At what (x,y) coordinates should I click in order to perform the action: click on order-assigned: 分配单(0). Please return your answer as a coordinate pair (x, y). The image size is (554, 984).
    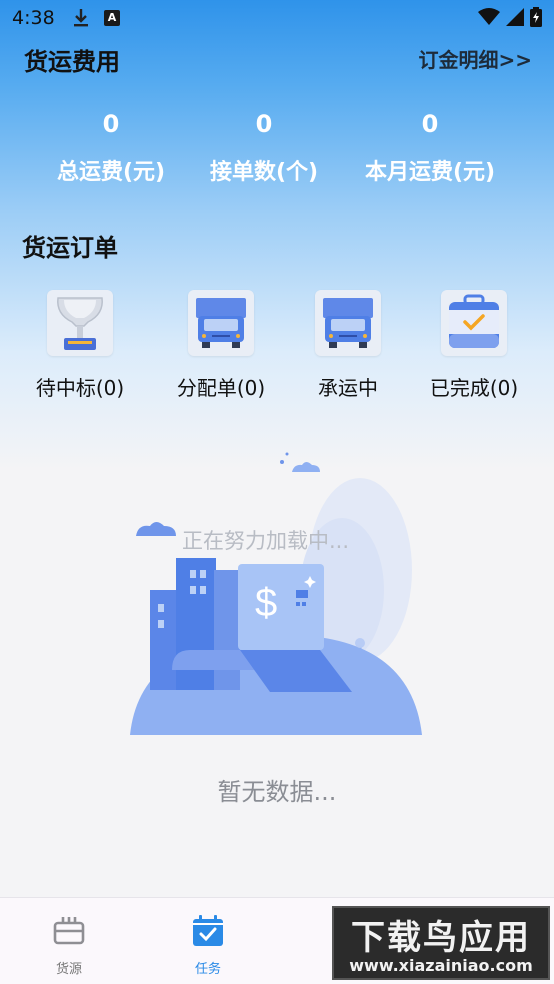
    Looking at the image, I should click on (221, 345).